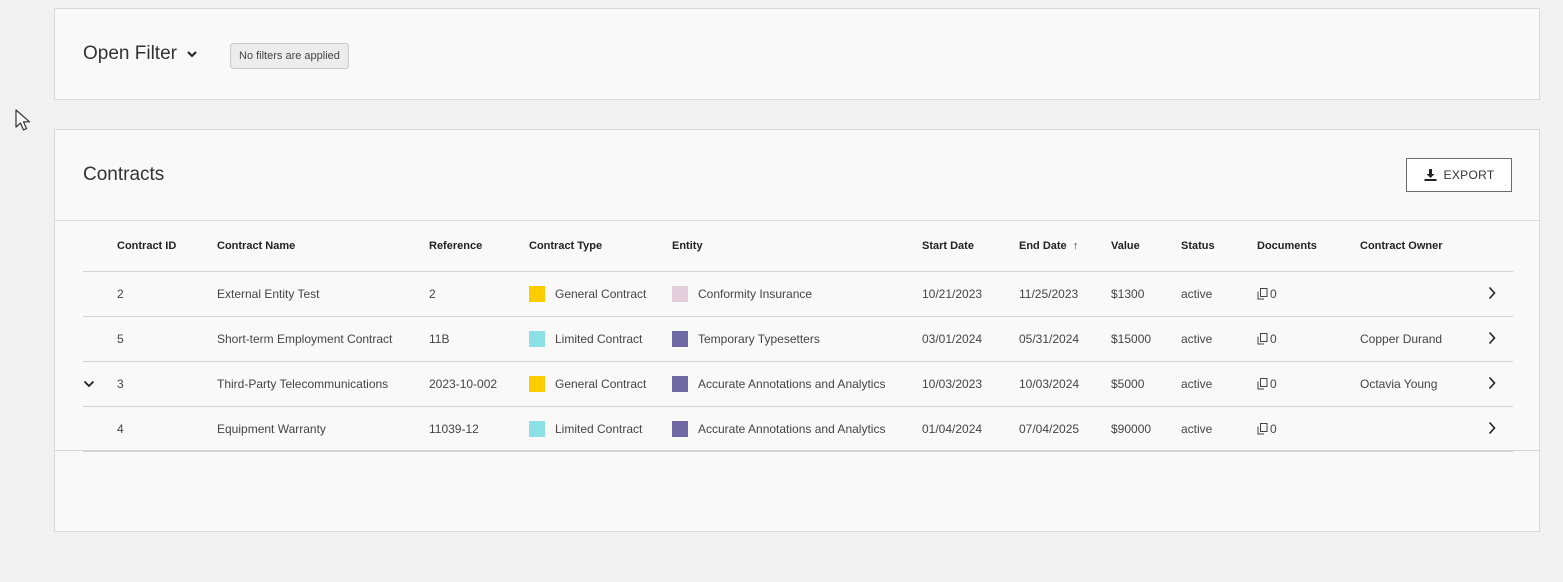  I want to click on contract-name-cell: External Entity Test, so click(323, 294).